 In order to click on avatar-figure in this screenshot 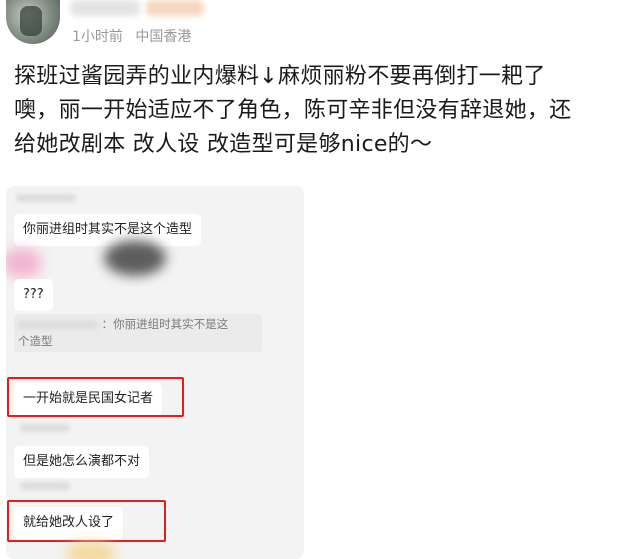, I will do `click(31, 21)`.